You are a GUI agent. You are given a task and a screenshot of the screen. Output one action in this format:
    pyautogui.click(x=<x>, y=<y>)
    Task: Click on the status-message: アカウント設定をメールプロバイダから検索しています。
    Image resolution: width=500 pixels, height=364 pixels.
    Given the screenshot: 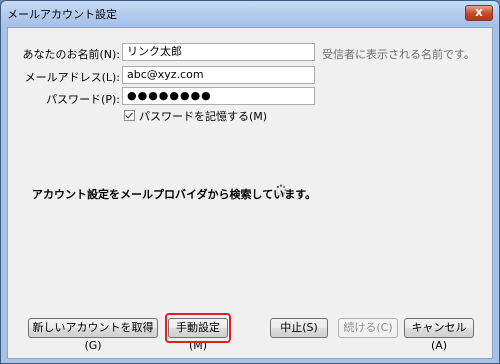 What is the action you would take?
    pyautogui.click(x=174, y=194)
    